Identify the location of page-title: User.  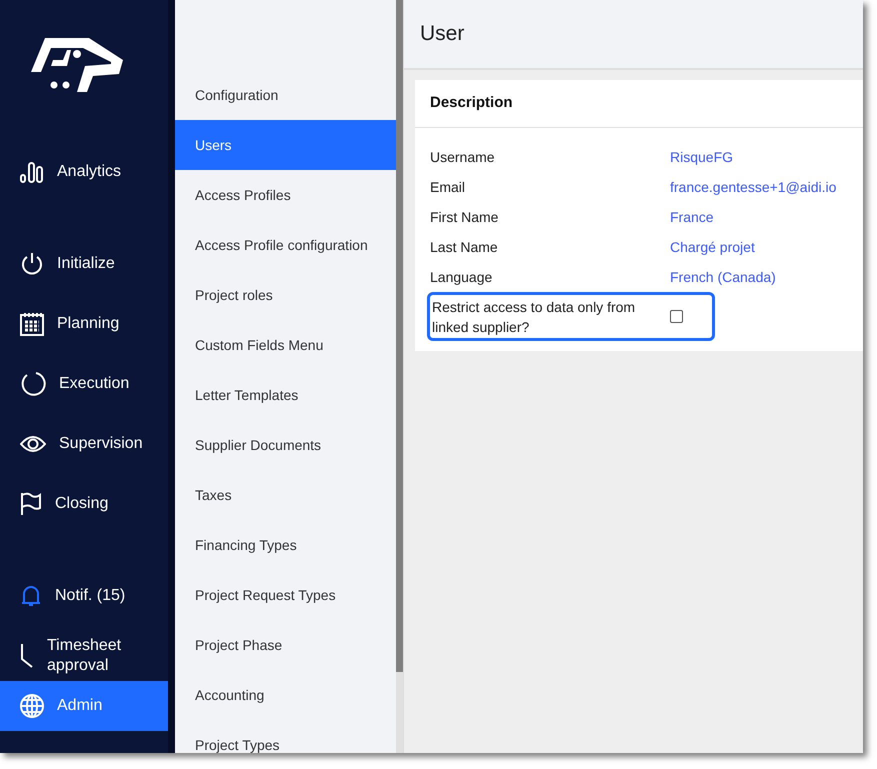
(442, 34).